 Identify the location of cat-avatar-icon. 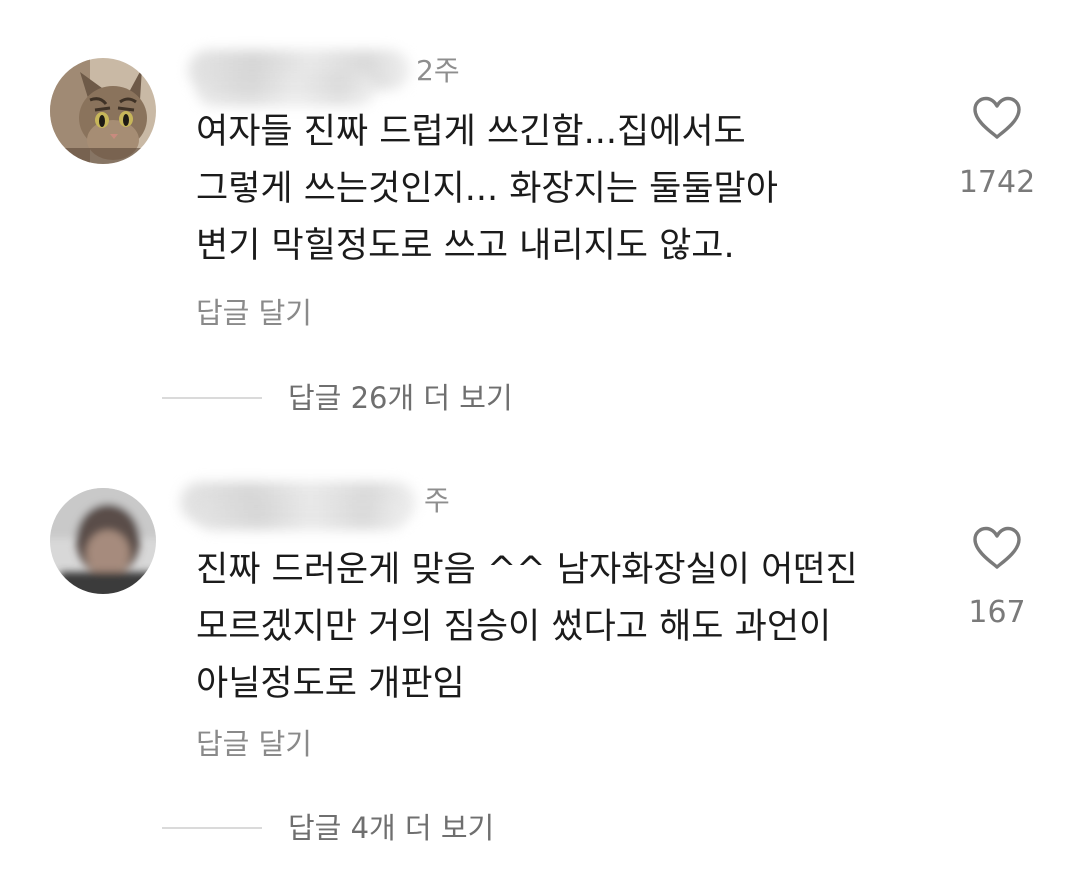
(103, 111).